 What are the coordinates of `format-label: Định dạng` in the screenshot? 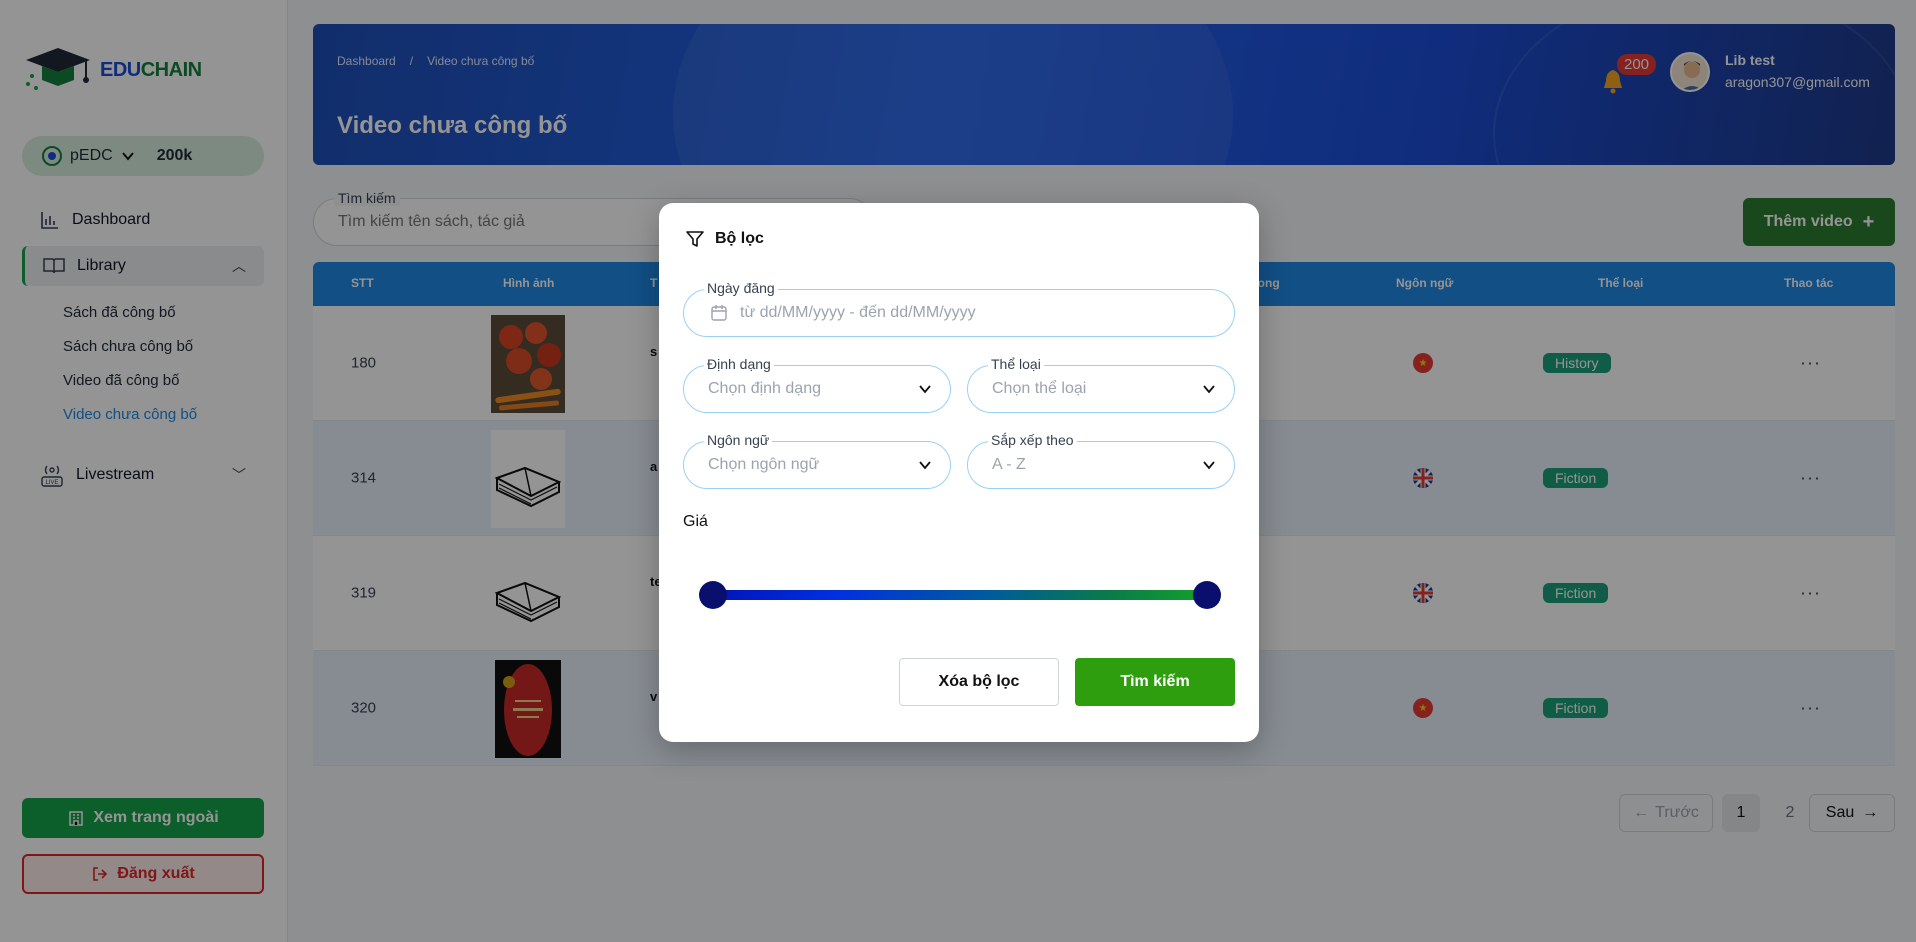 It's located at (739, 364).